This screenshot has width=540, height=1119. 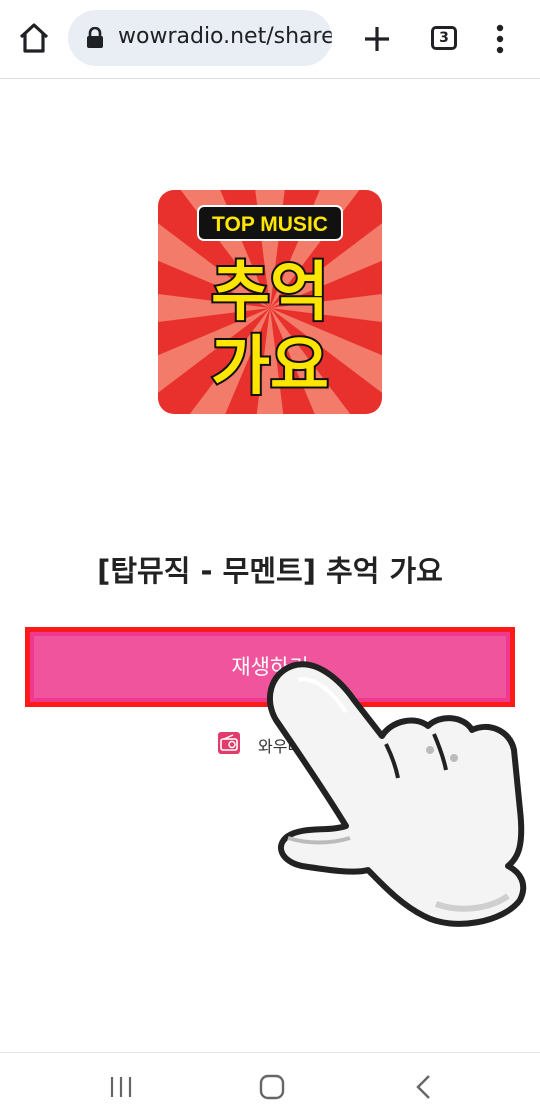 I want to click on system-nav-bar, so click(x=270, y=1085).